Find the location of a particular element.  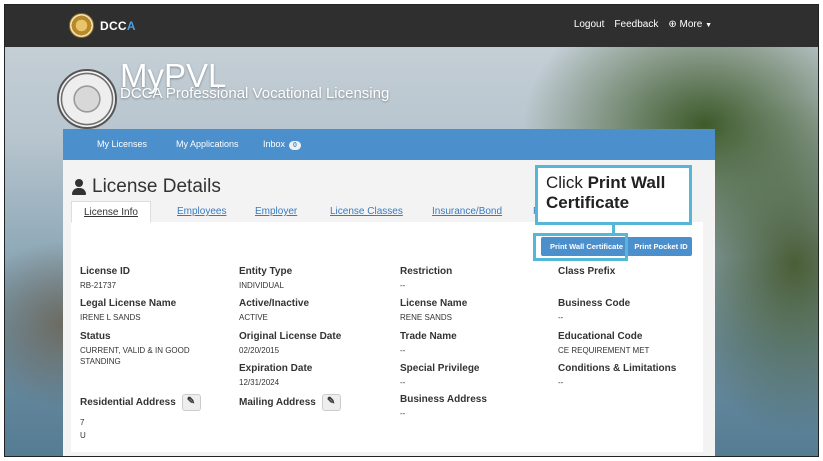

residential-address-line1: 7 is located at coordinates (82, 422).